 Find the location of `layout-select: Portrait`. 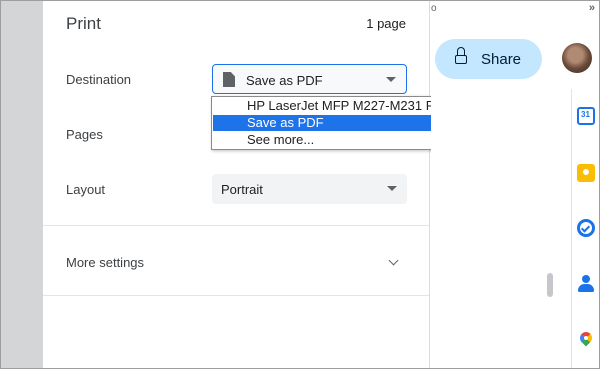

layout-select: Portrait is located at coordinates (309, 189).